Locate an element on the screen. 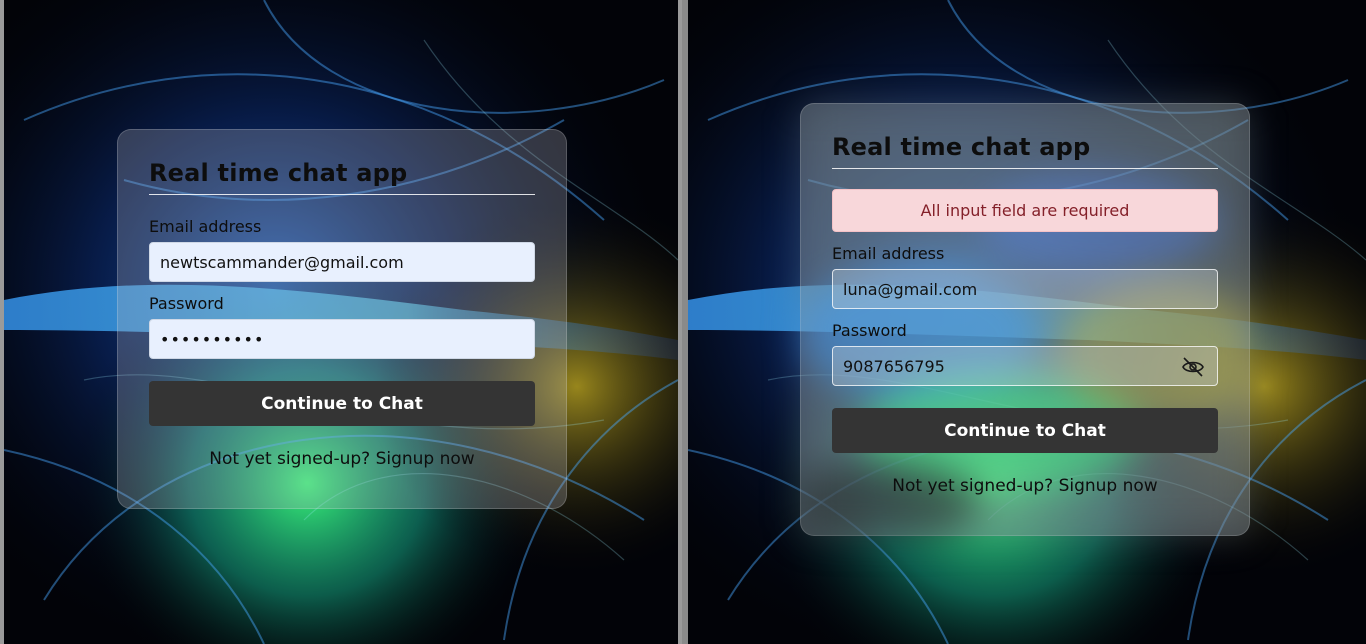 This screenshot has height=644, width=1366. eye-off-icon is located at coordinates (1193, 367).